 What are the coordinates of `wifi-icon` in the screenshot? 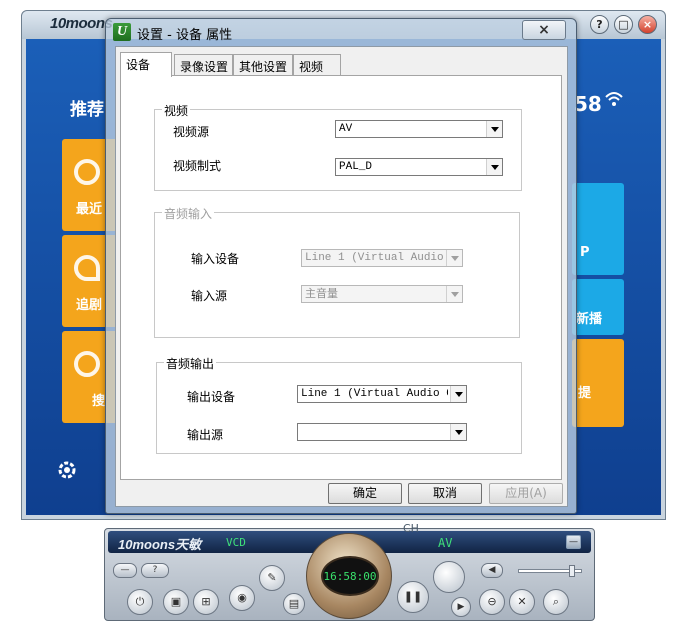 It's located at (614, 99).